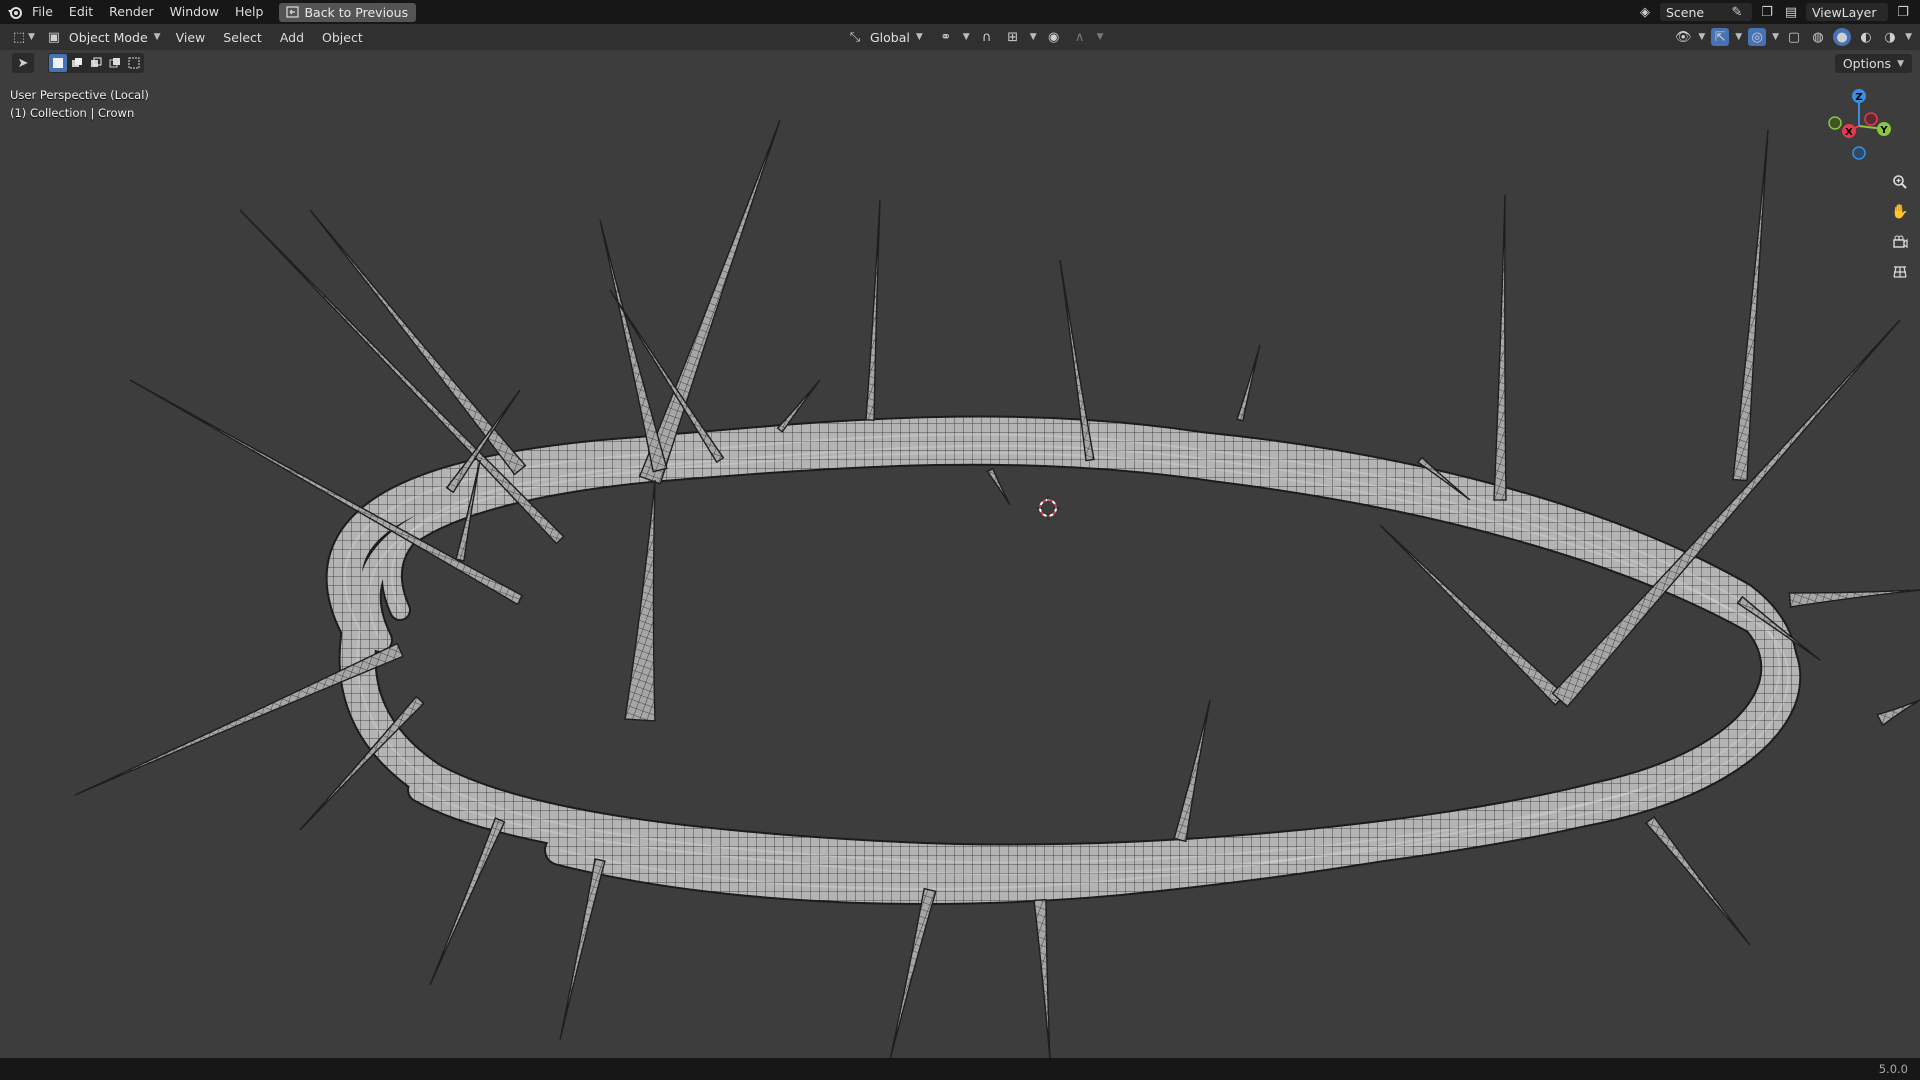 This screenshot has height=1080, width=1920. I want to click on transform-orientation-dropdown: ⤡ Global ▼, so click(884, 37).